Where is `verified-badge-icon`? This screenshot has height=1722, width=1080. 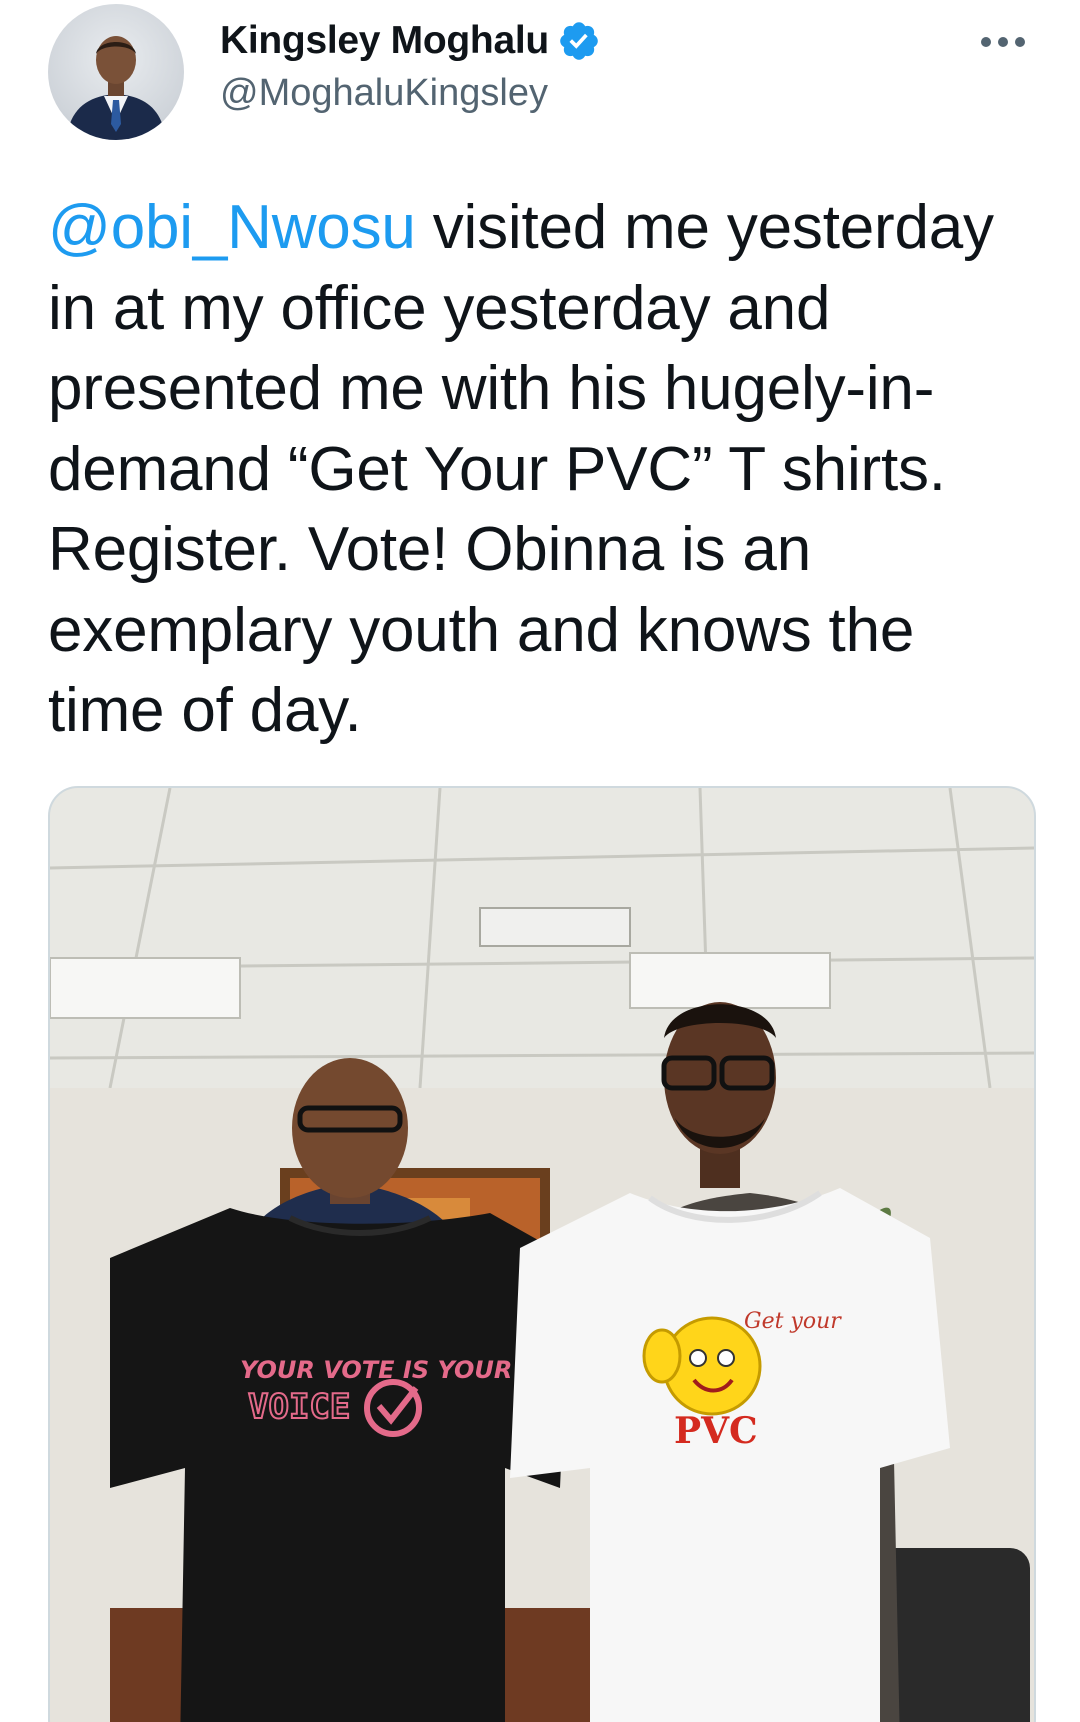 verified-badge-icon is located at coordinates (579, 41).